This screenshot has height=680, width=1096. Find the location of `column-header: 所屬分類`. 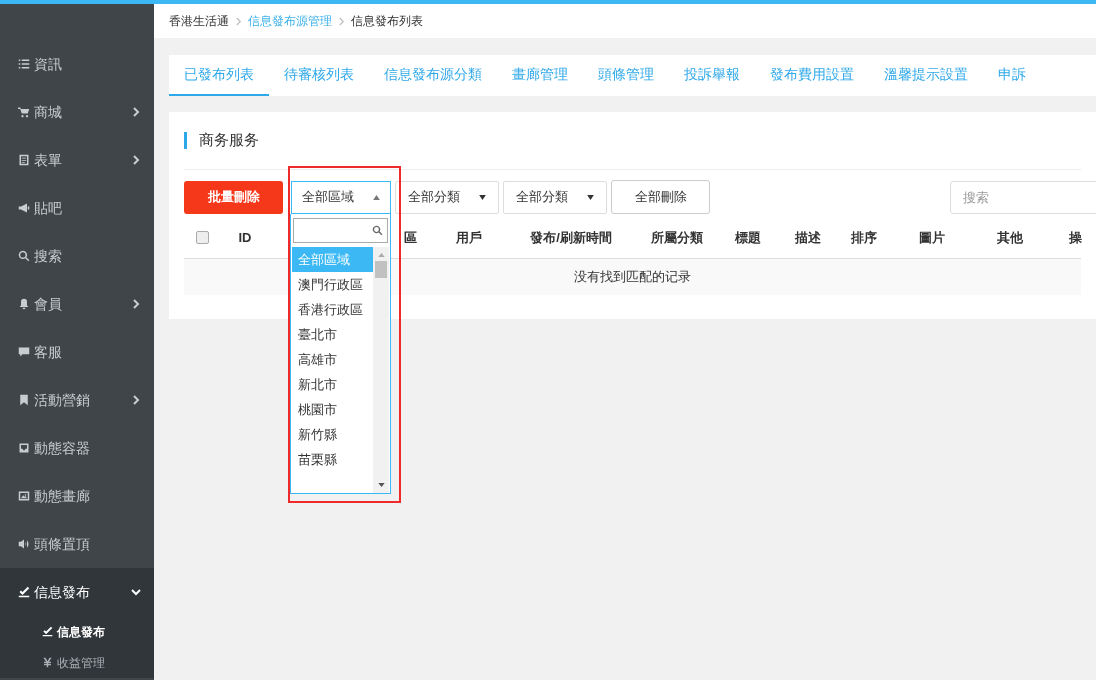

column-header: 所屬分類 is located at coordinates (677, 237).